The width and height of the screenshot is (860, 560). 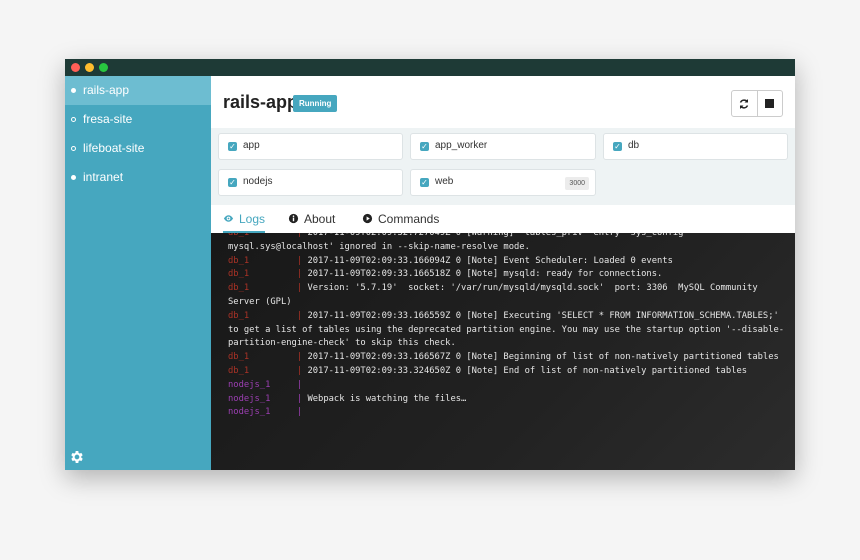 I want to click on action-buttons, so click(x=757, y=103).